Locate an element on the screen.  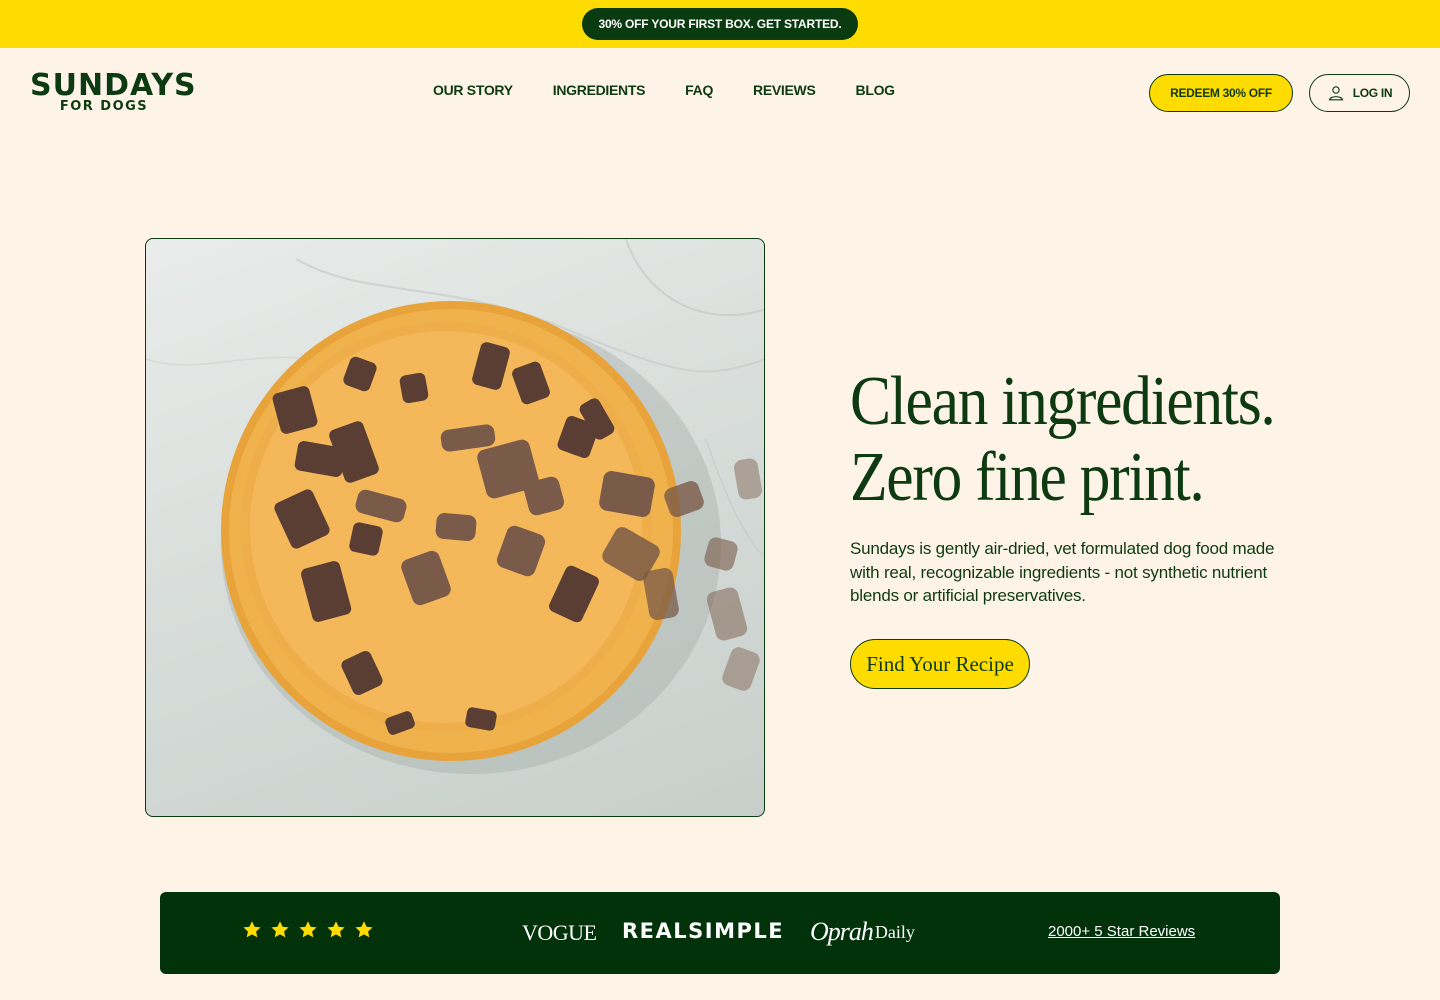
main-nav: OUR STORY INGREDIENTS FAQ REVIEWS BLOG is located at coordinates (664, 90).